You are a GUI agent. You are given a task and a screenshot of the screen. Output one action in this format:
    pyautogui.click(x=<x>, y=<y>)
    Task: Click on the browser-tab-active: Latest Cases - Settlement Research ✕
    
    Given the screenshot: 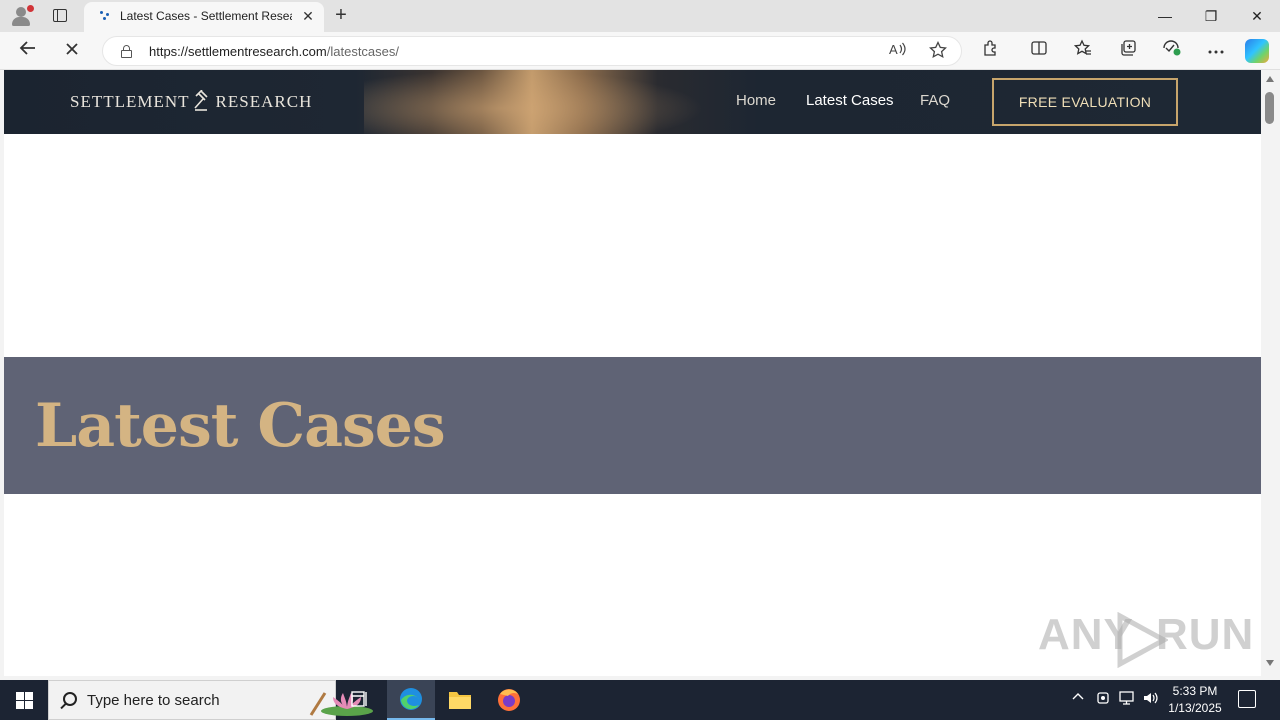 What is the action you would take?
    pyautogui.click(x=204, y=17)
    